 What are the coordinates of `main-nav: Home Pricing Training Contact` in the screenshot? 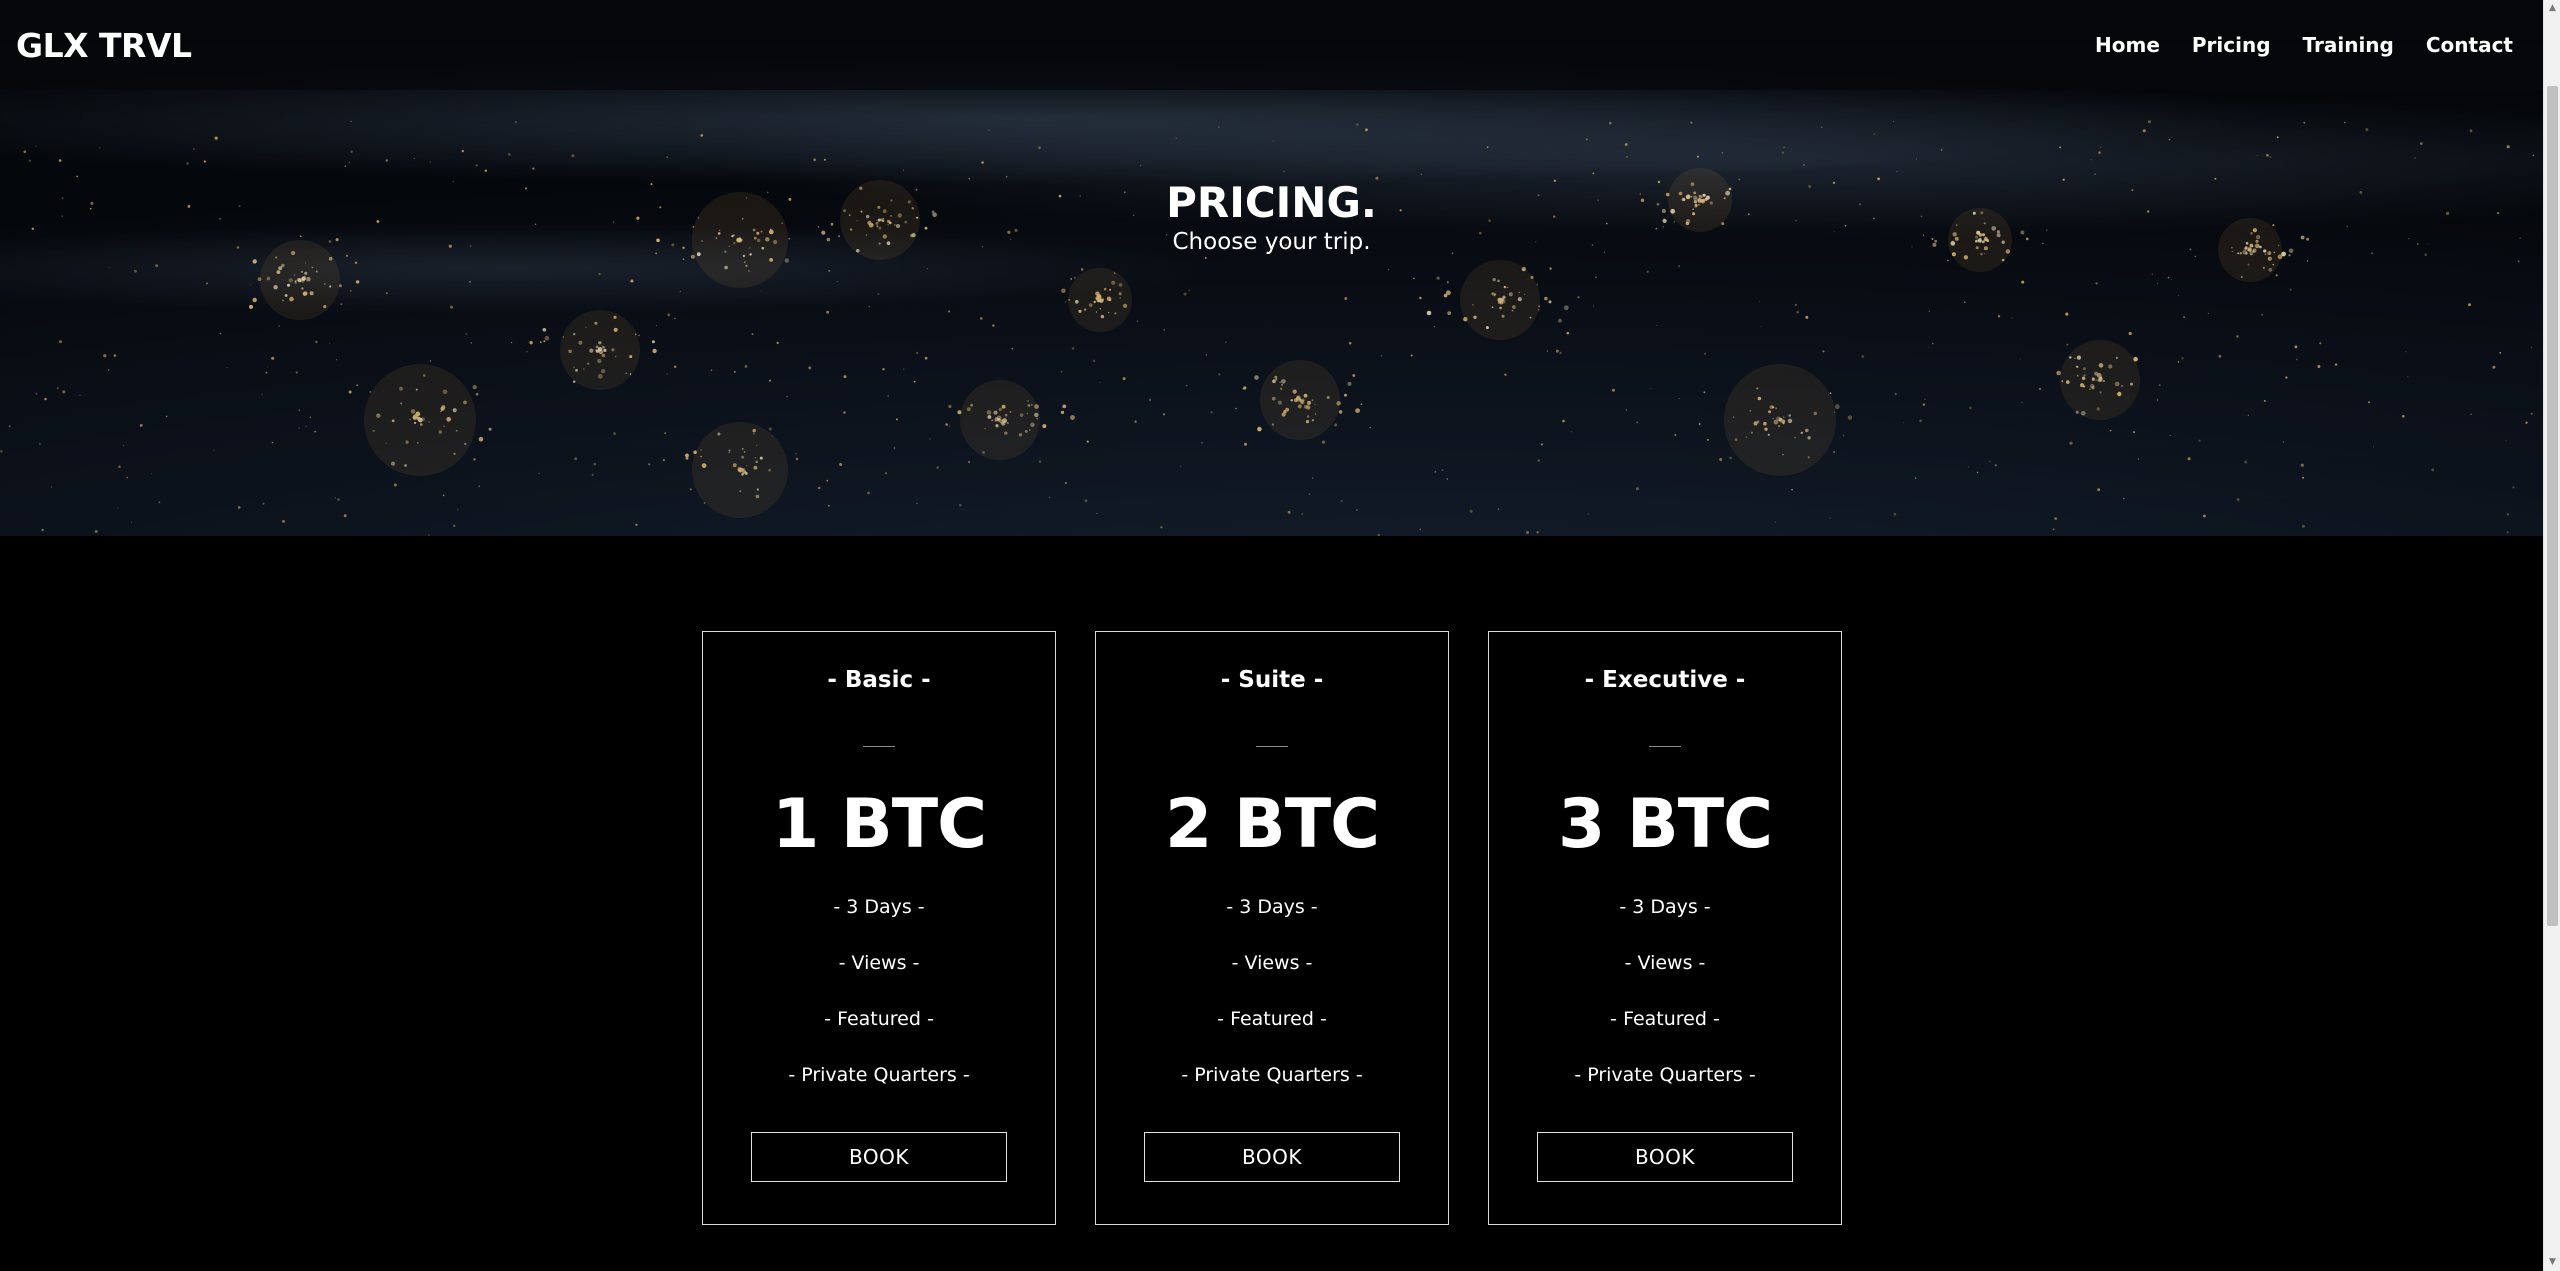 It's located at (2304, 45).